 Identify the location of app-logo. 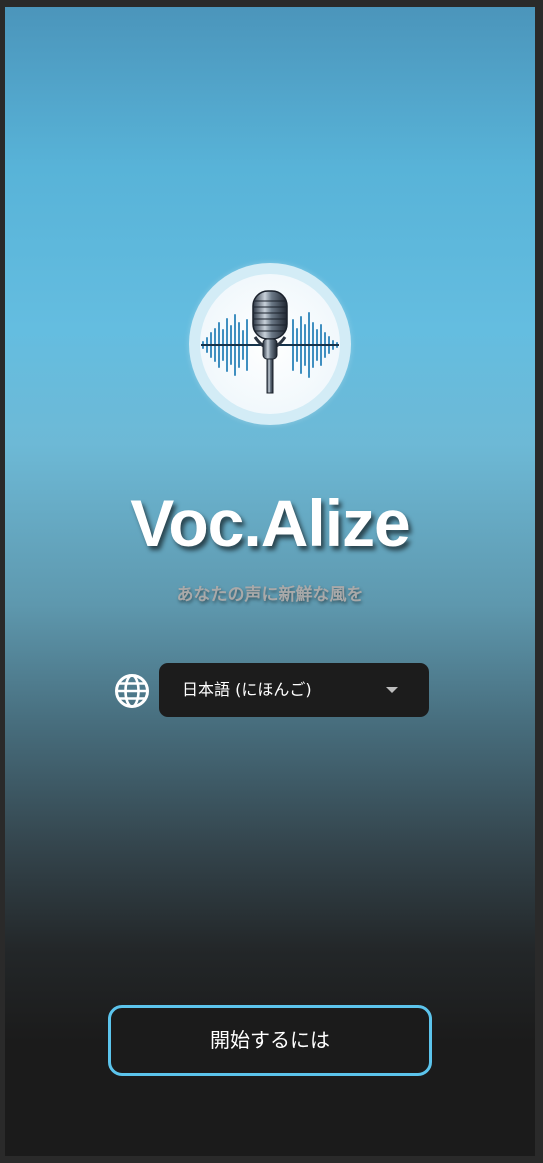
(270, 344).